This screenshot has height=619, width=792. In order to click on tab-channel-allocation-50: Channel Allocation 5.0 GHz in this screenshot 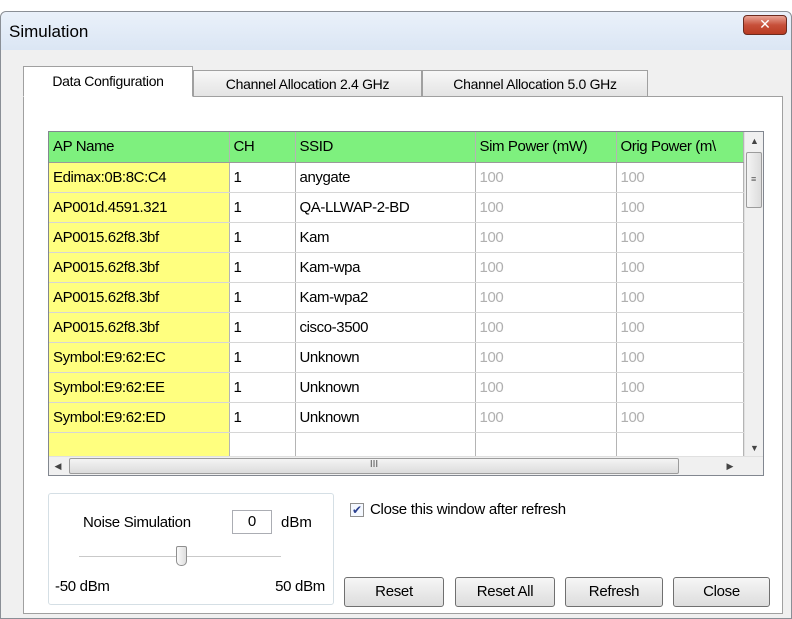, I will do `click(535, 83)`.